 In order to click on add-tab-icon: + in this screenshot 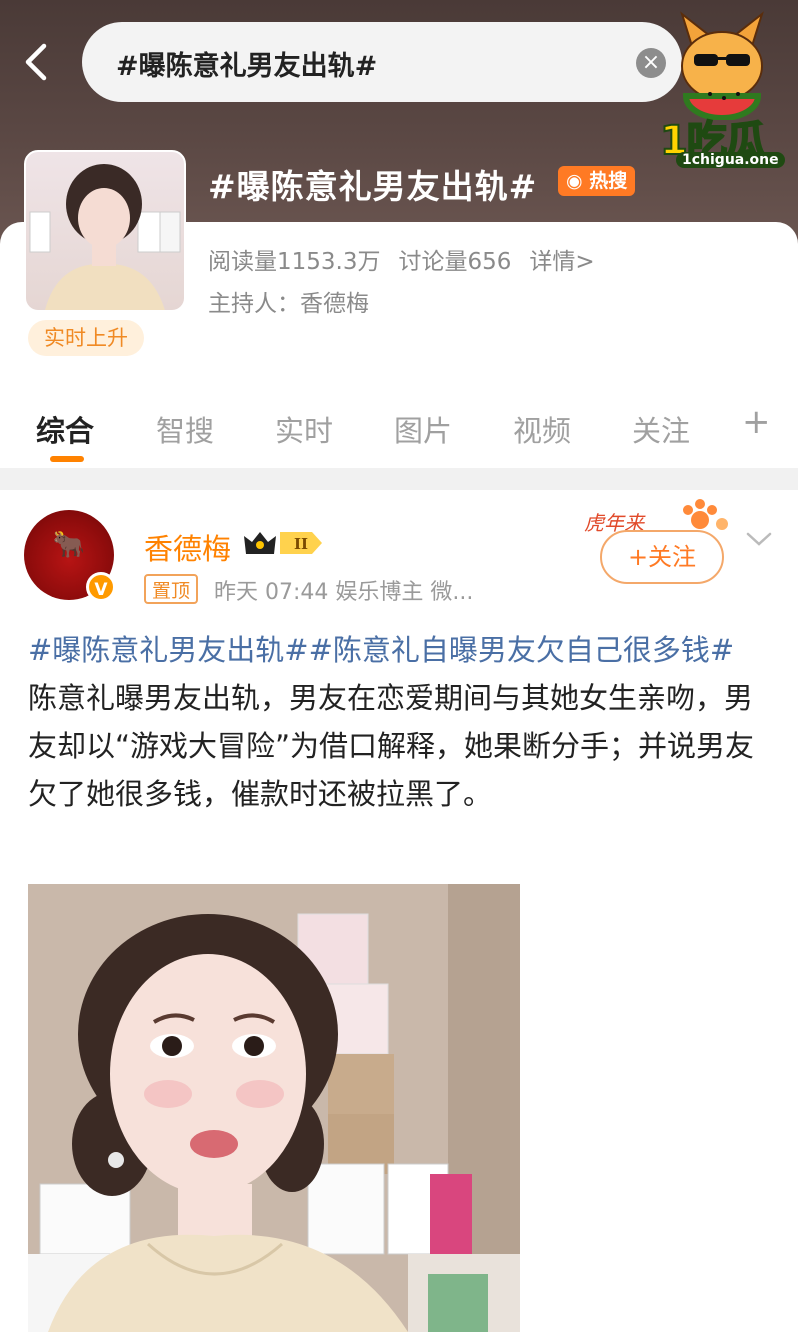, I will do `click(756, 422)`.